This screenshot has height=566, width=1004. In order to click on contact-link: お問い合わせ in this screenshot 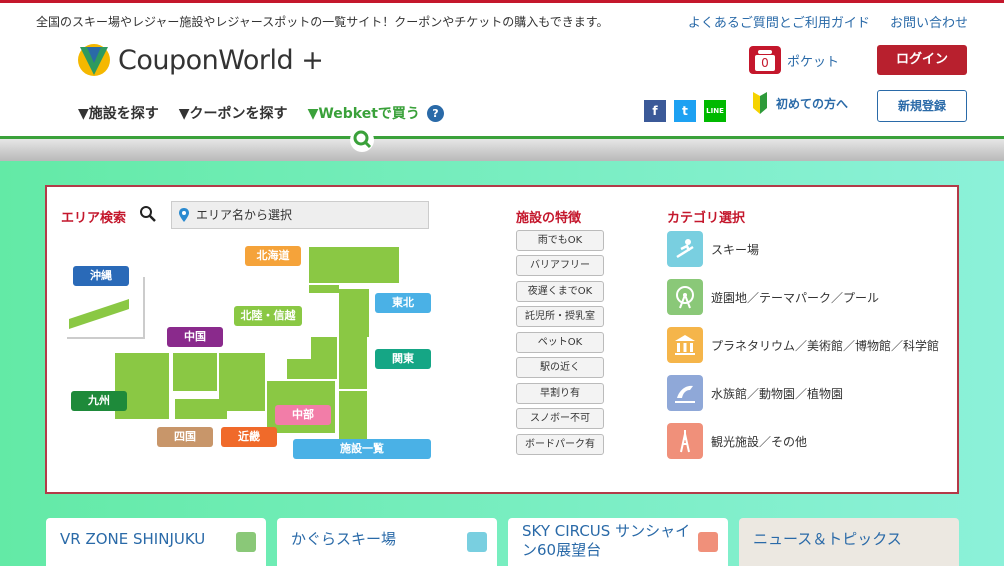, I will do `click(929, 23)`.